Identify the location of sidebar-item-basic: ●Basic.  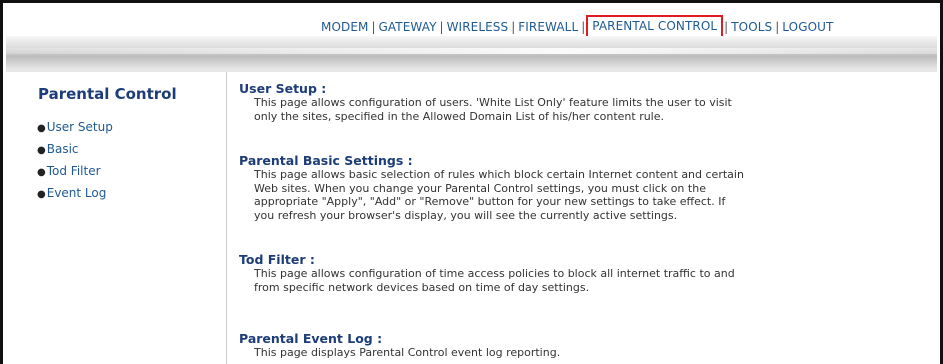
(75, 153).